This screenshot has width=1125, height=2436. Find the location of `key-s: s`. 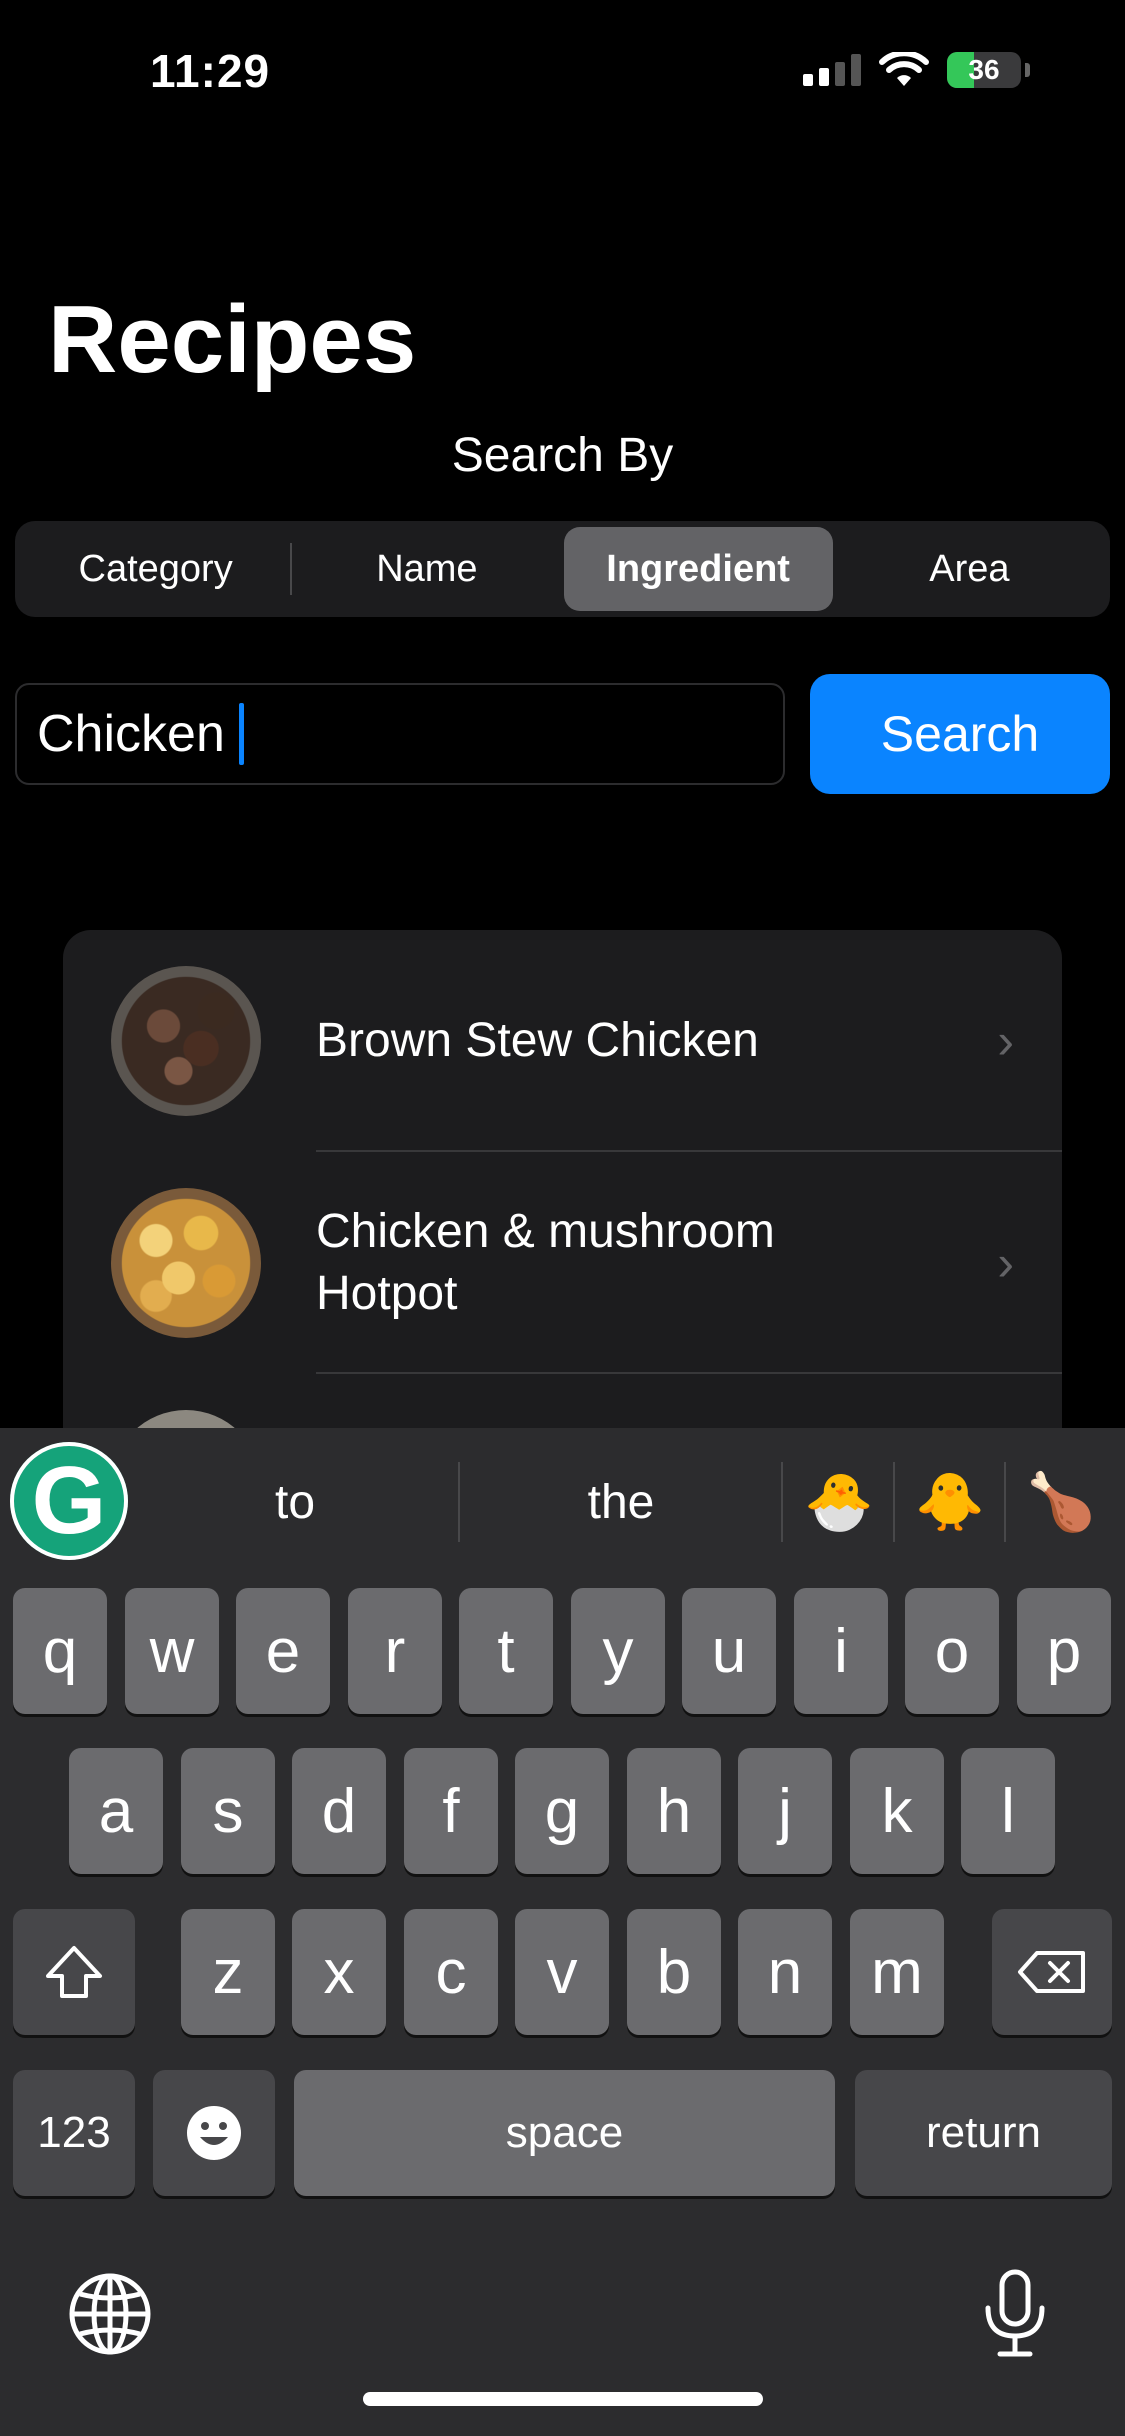

key-s: s is located at coordinates (228, 1811).